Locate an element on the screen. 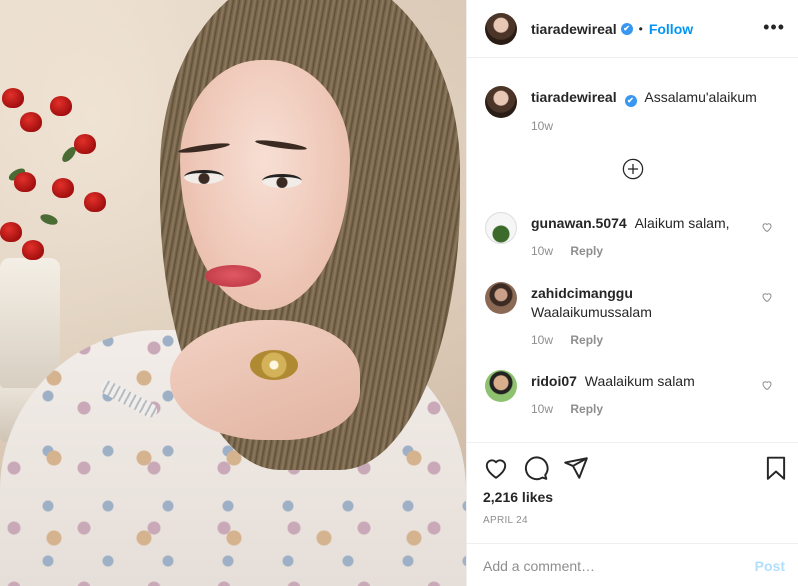  caption-row: tiaradewireal ✔ Assalamu'alaikum 10w is located at coordinates (621, 109).